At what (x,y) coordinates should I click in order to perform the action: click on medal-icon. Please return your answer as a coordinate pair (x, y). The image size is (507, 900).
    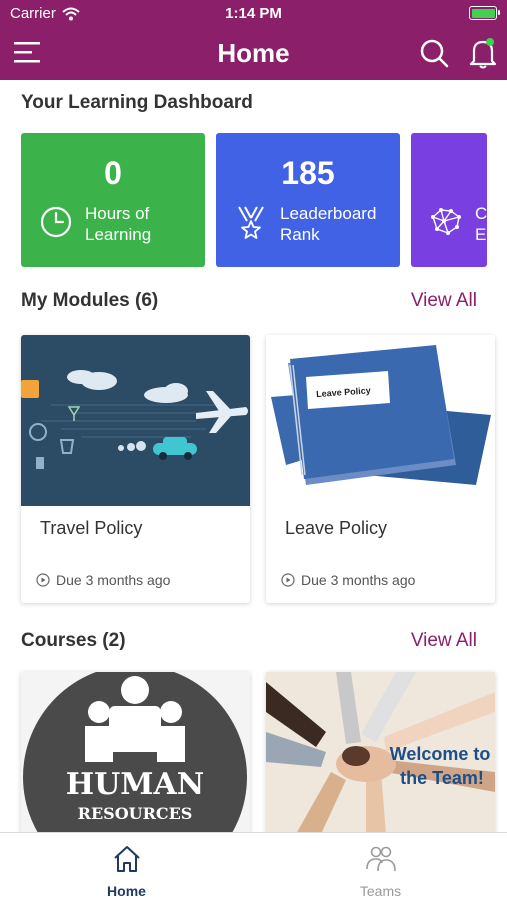
    Looking at the image, I should click on (251, 222).